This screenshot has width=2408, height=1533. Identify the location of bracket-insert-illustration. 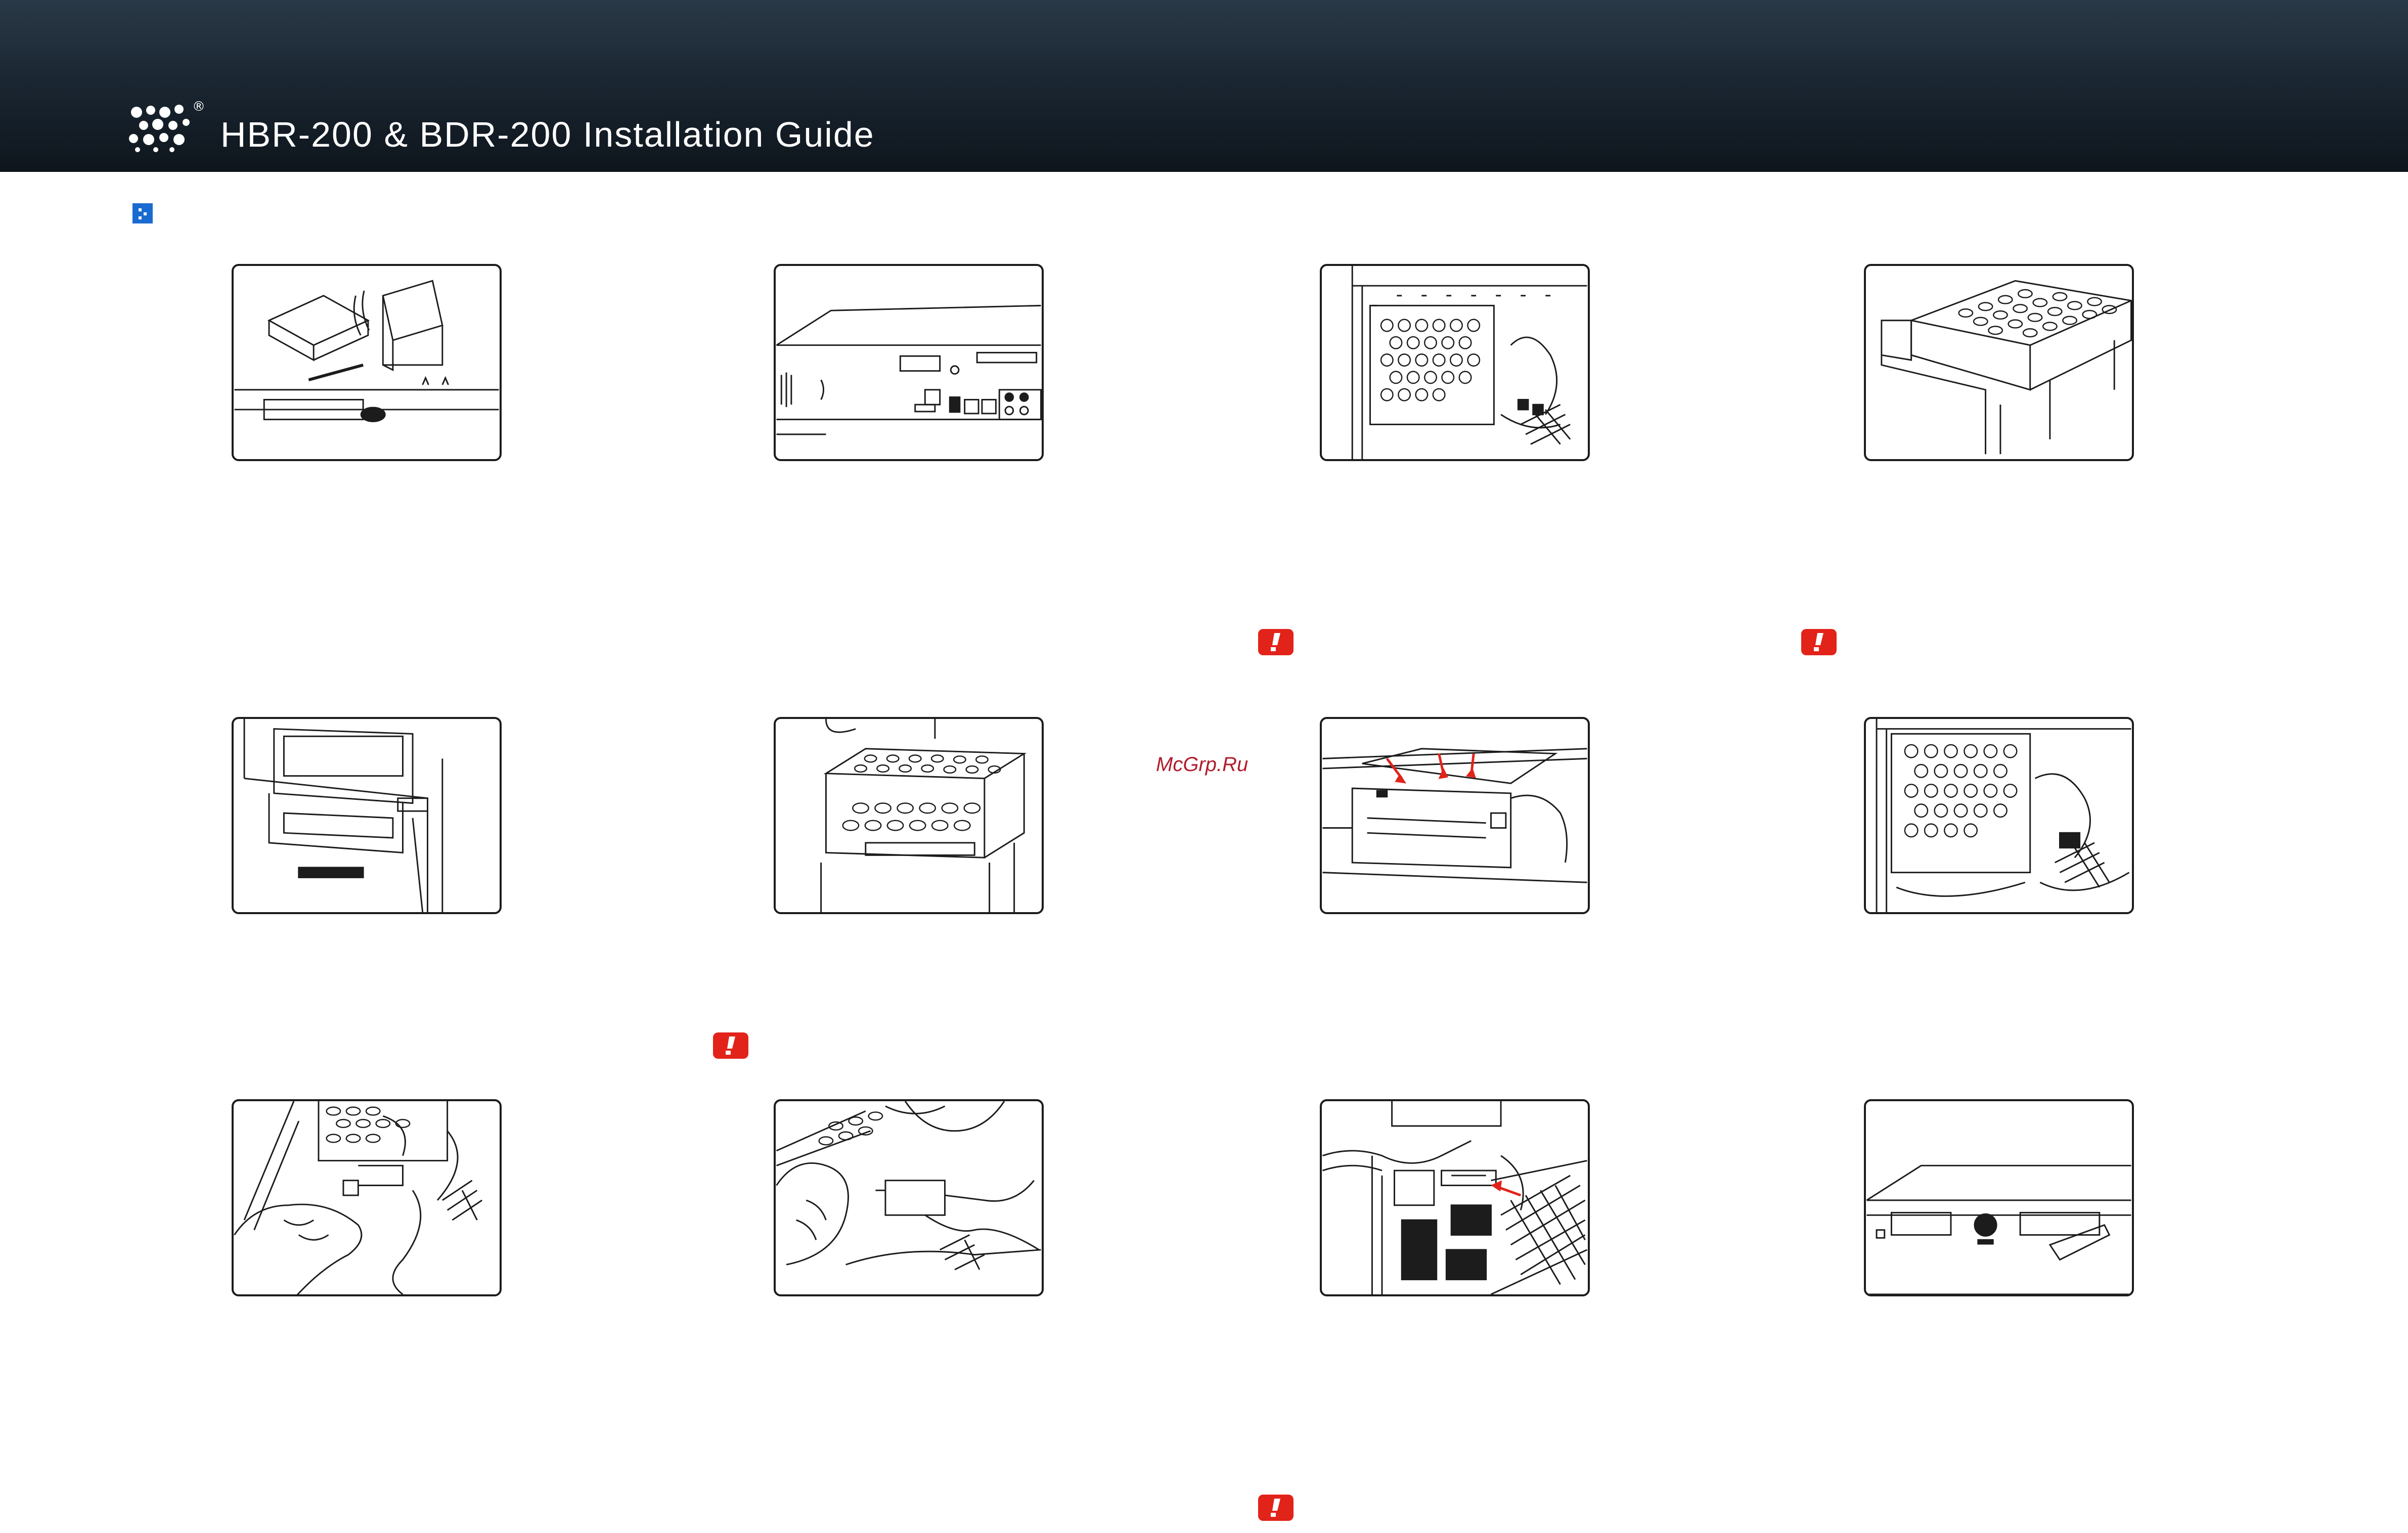
(909, 815).